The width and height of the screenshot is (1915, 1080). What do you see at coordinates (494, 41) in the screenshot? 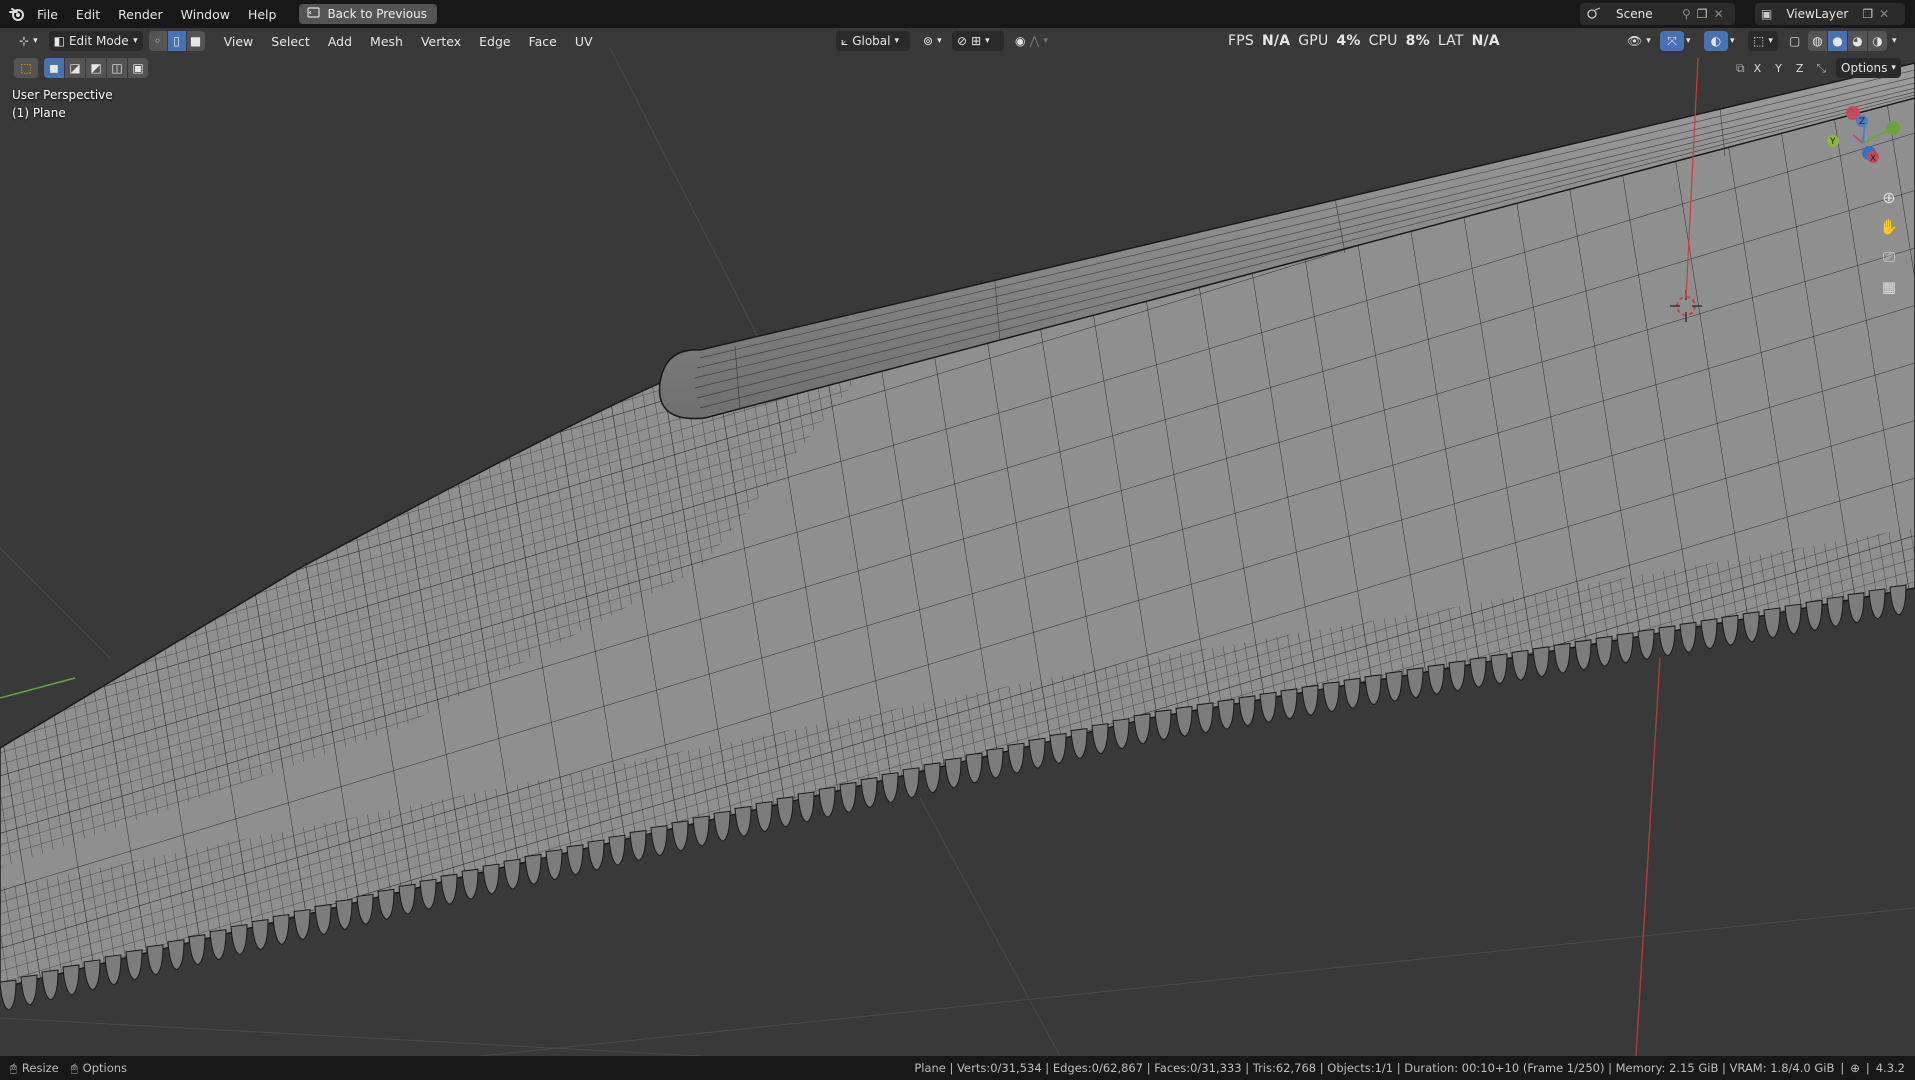
I see `menu-edge: Edge` at bounding box center [494, 41].